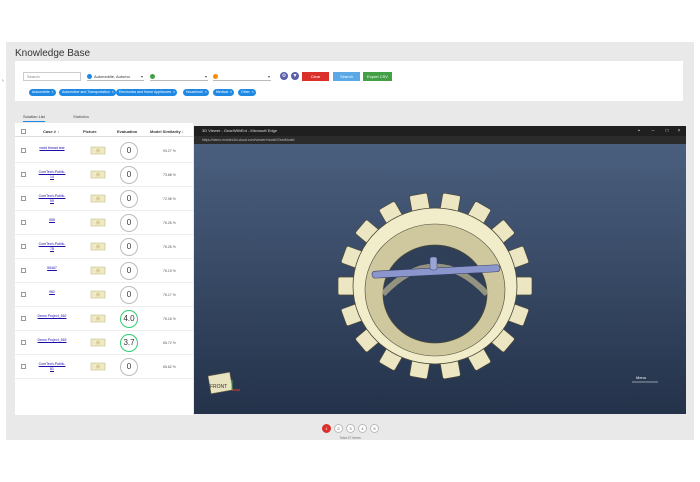 This screenshot has width=700, height=482. What do you see at coordinates (433, 263) in the screenshot?
I see `shaft-pin` at bounding box center [433, 263].